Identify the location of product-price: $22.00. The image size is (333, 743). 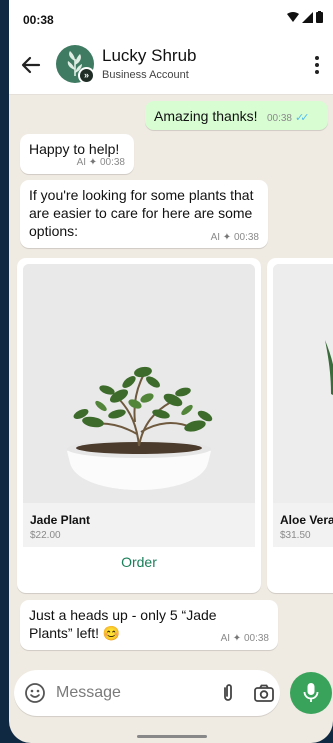
(45, 535).